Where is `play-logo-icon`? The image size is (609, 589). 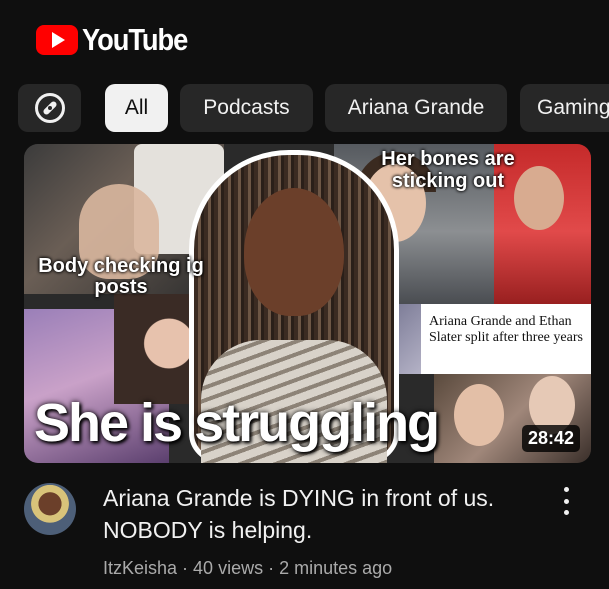
play-logo-icon is located at coordinates (57, 40).